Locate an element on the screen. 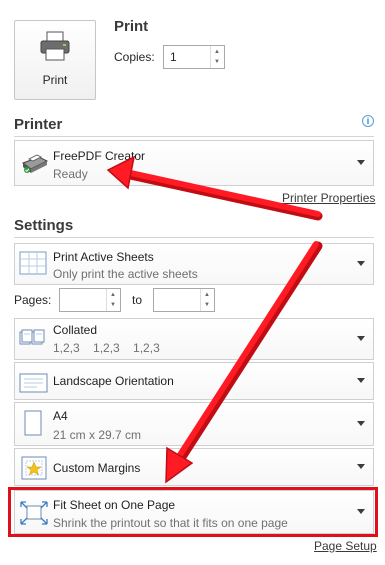 This screenshot has height=565, width=385. collation-subtitle: 1,2,3 1,2,3 1,2,3 is located at coordinates (106, 348).